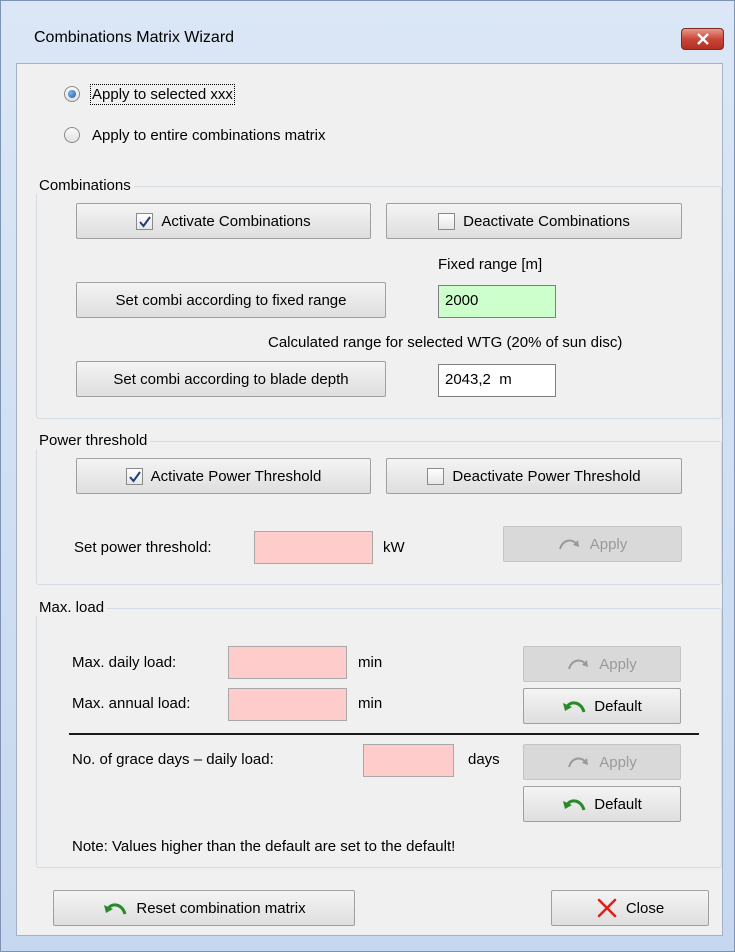 Image resolution: width=735 pixels, height=952 pixels. I want to click on apply-entire-radio, so click(72, 135).